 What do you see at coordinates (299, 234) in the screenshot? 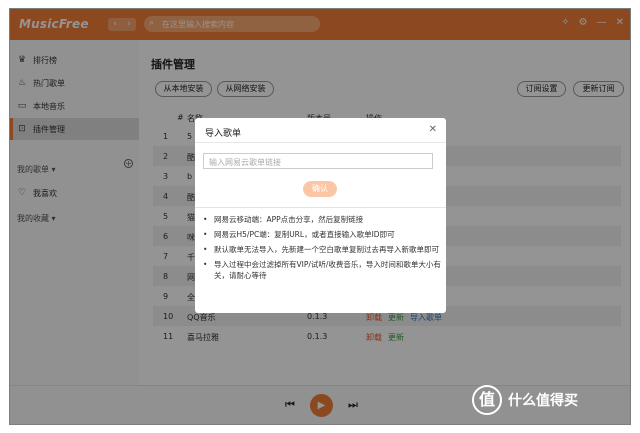
I see `list-item: • 网易云H5/PC端：复制URL，或者直接输入歌单ID即可` at bounding box center [299, 234].